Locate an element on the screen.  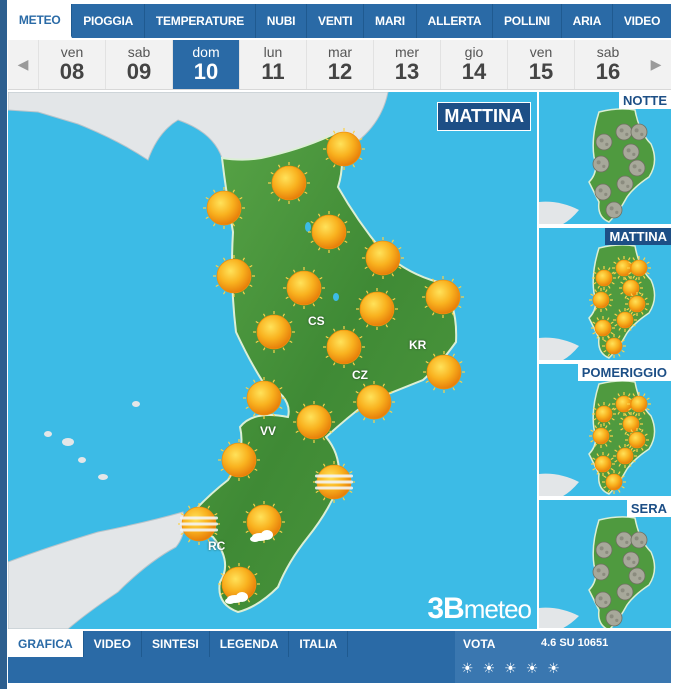
panel-afternoon: POMERIGGIO is located at coordinates (605, 431).